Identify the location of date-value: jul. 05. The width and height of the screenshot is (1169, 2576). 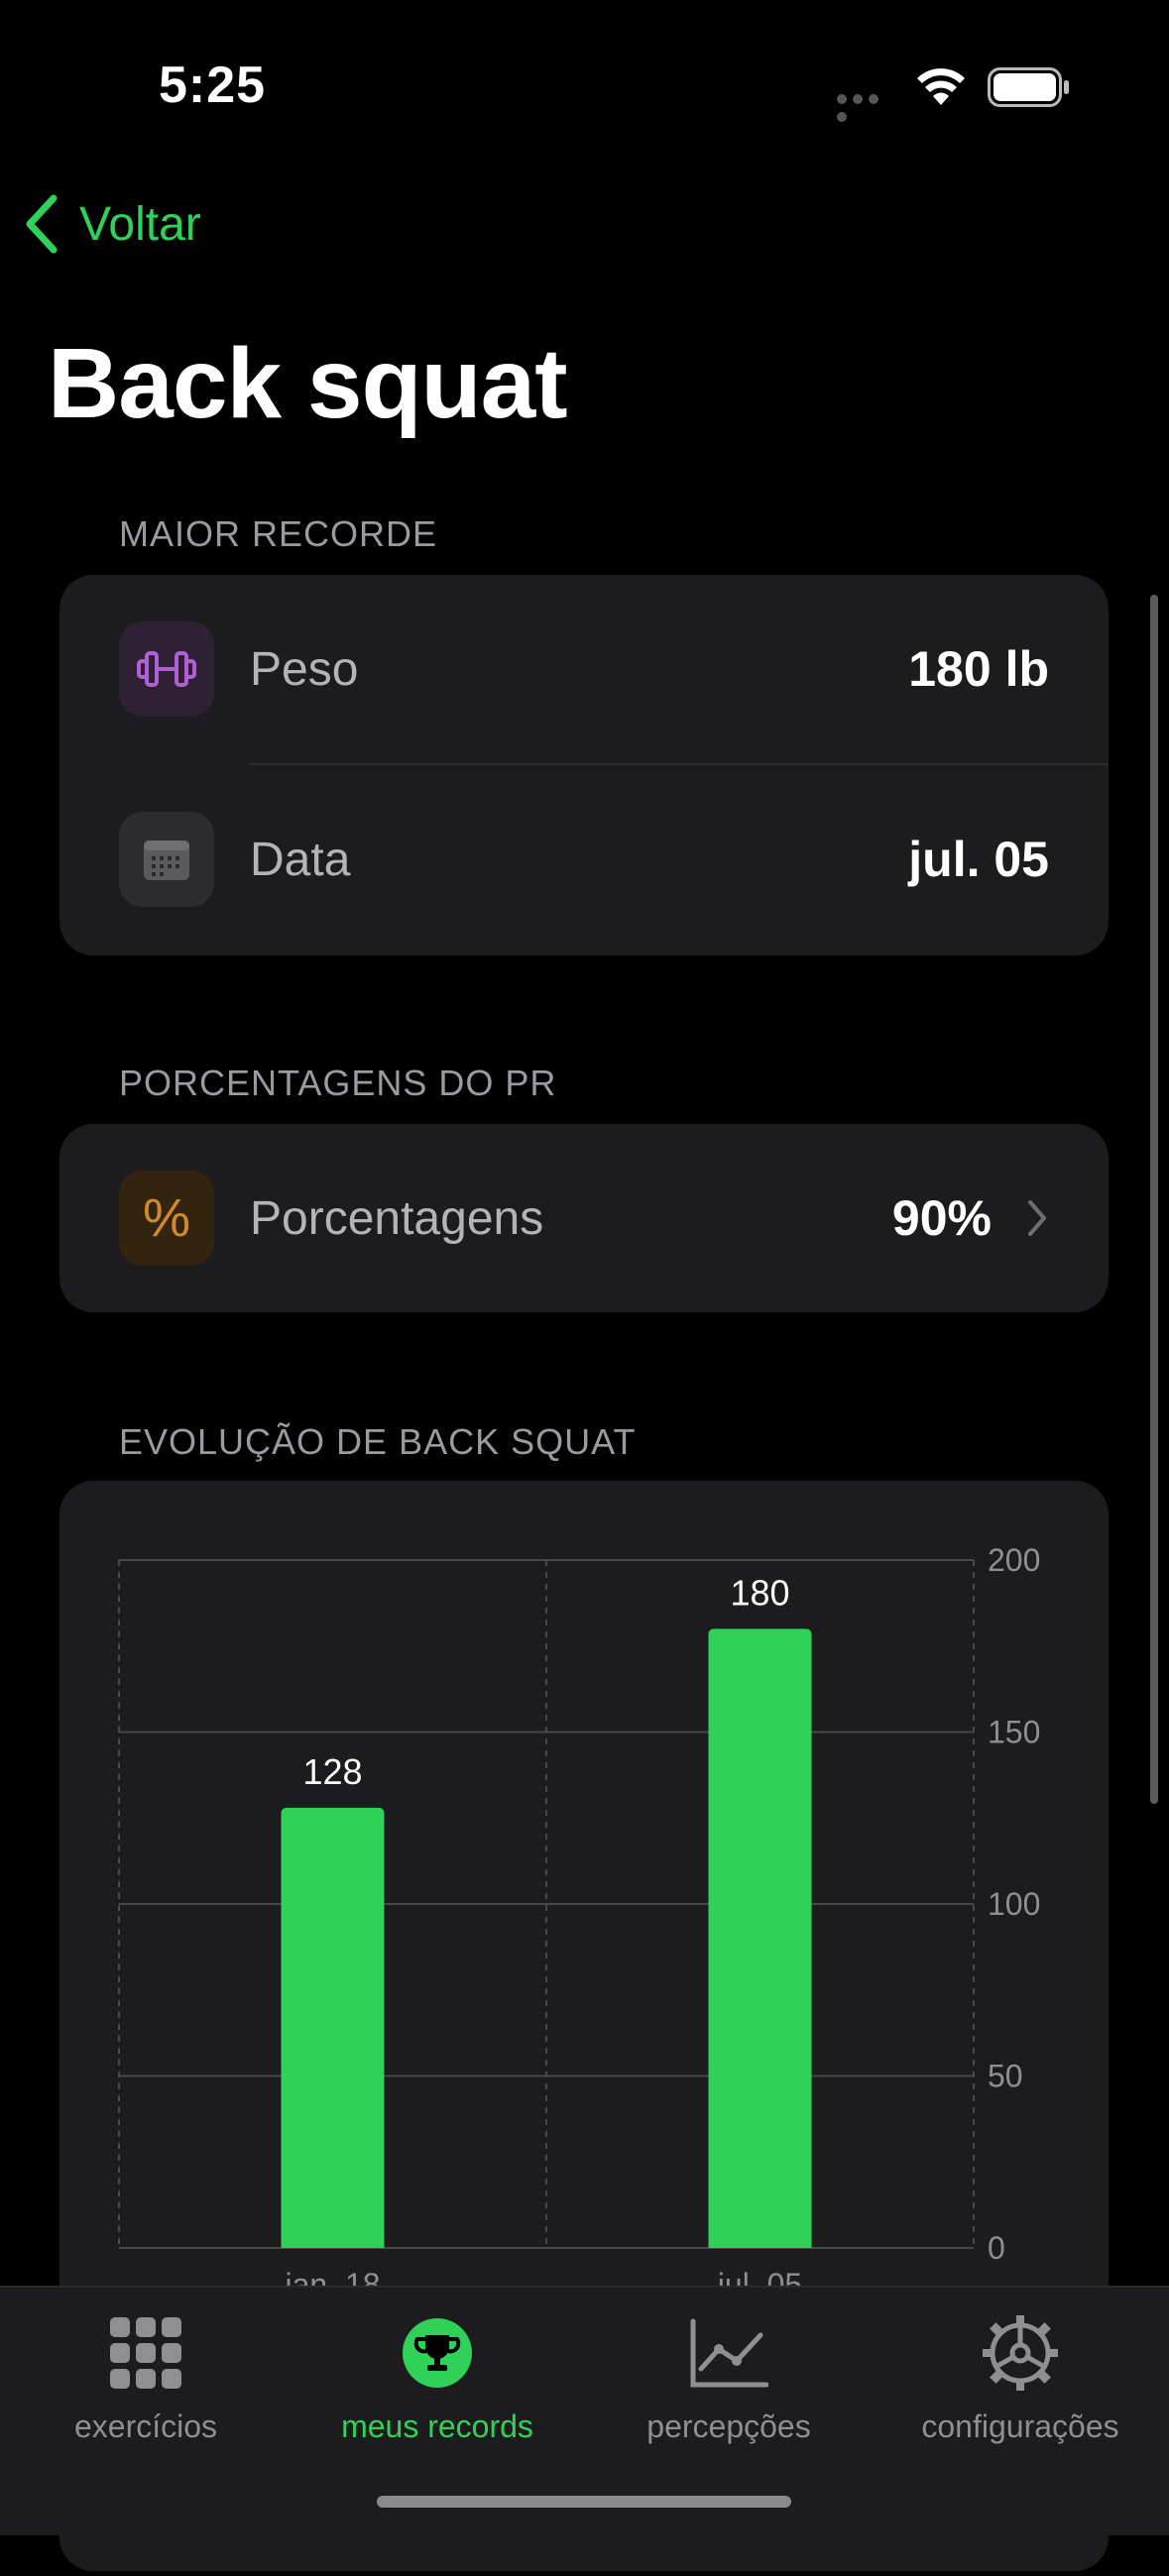
(978, 859).